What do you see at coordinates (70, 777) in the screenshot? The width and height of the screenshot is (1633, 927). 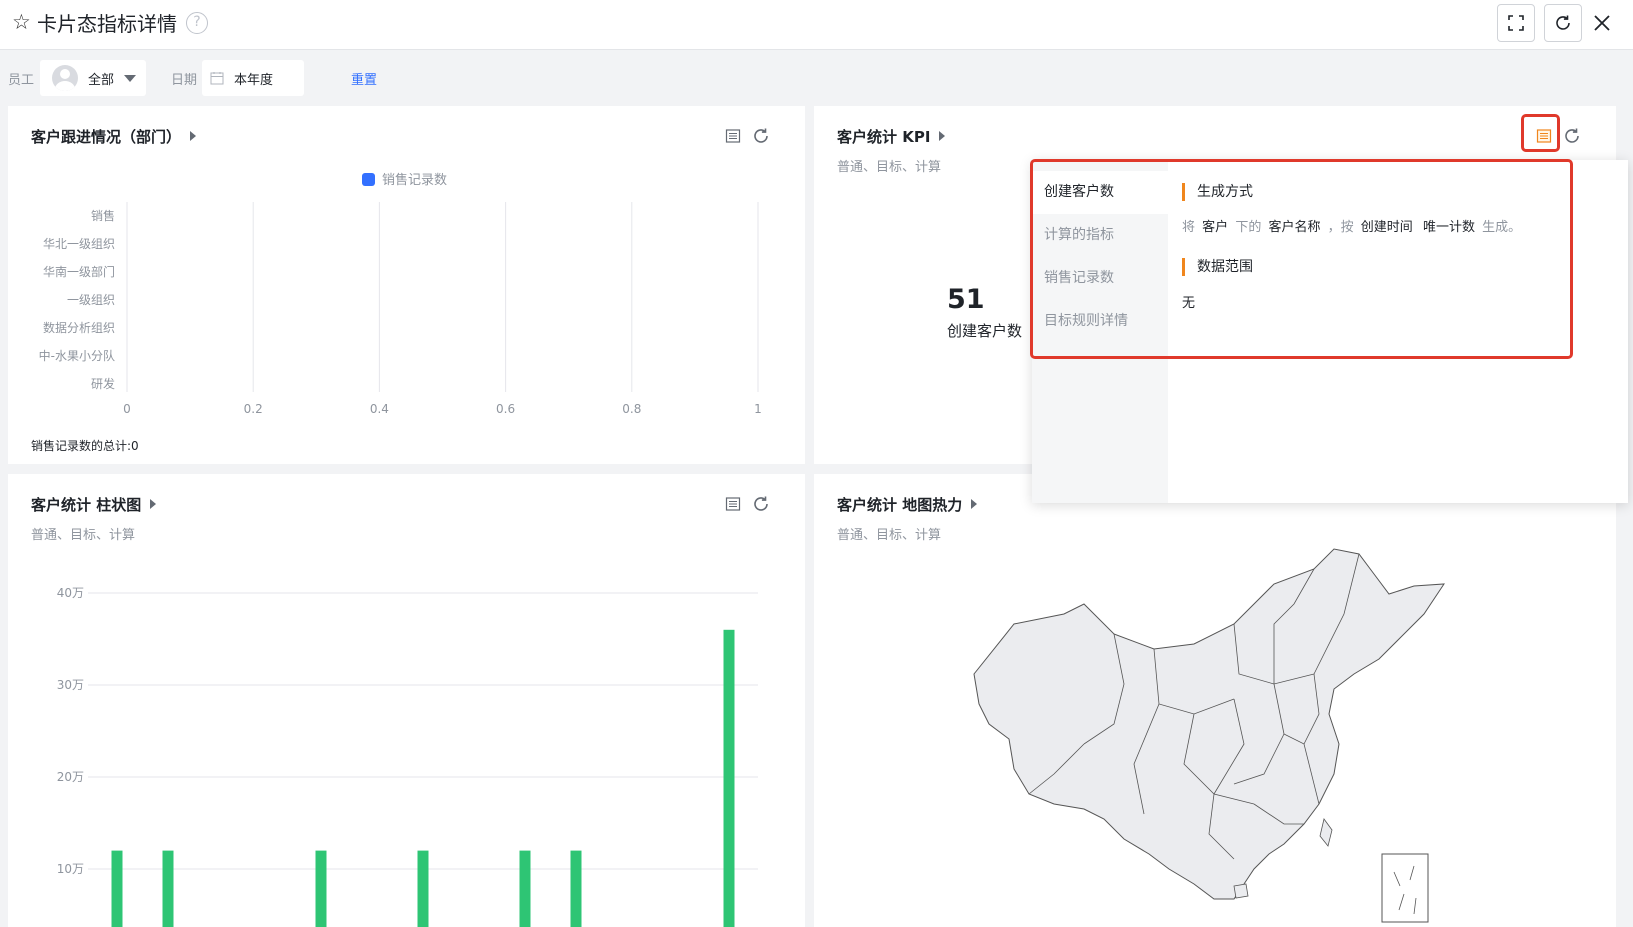 I see `y-tick-label: 20万` at bounding box center [70, 777].